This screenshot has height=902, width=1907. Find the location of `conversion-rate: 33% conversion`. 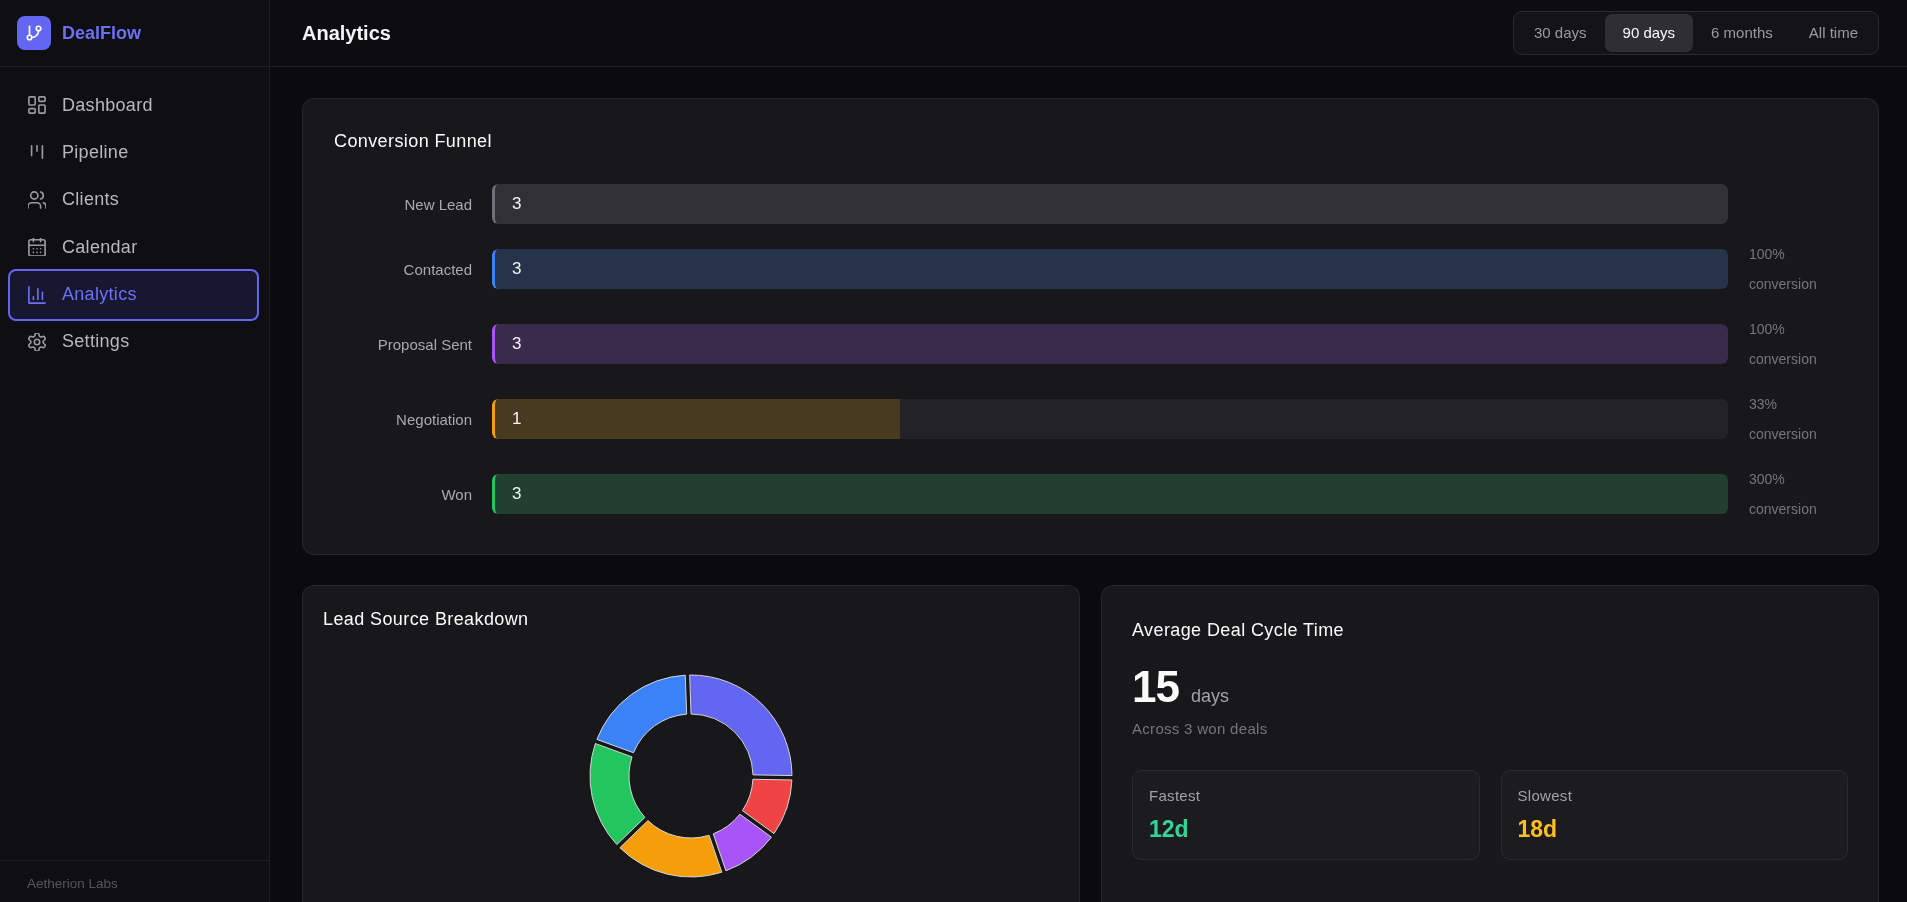

conversion-rate: 33% conversion is located at coordinates (1783, 419).